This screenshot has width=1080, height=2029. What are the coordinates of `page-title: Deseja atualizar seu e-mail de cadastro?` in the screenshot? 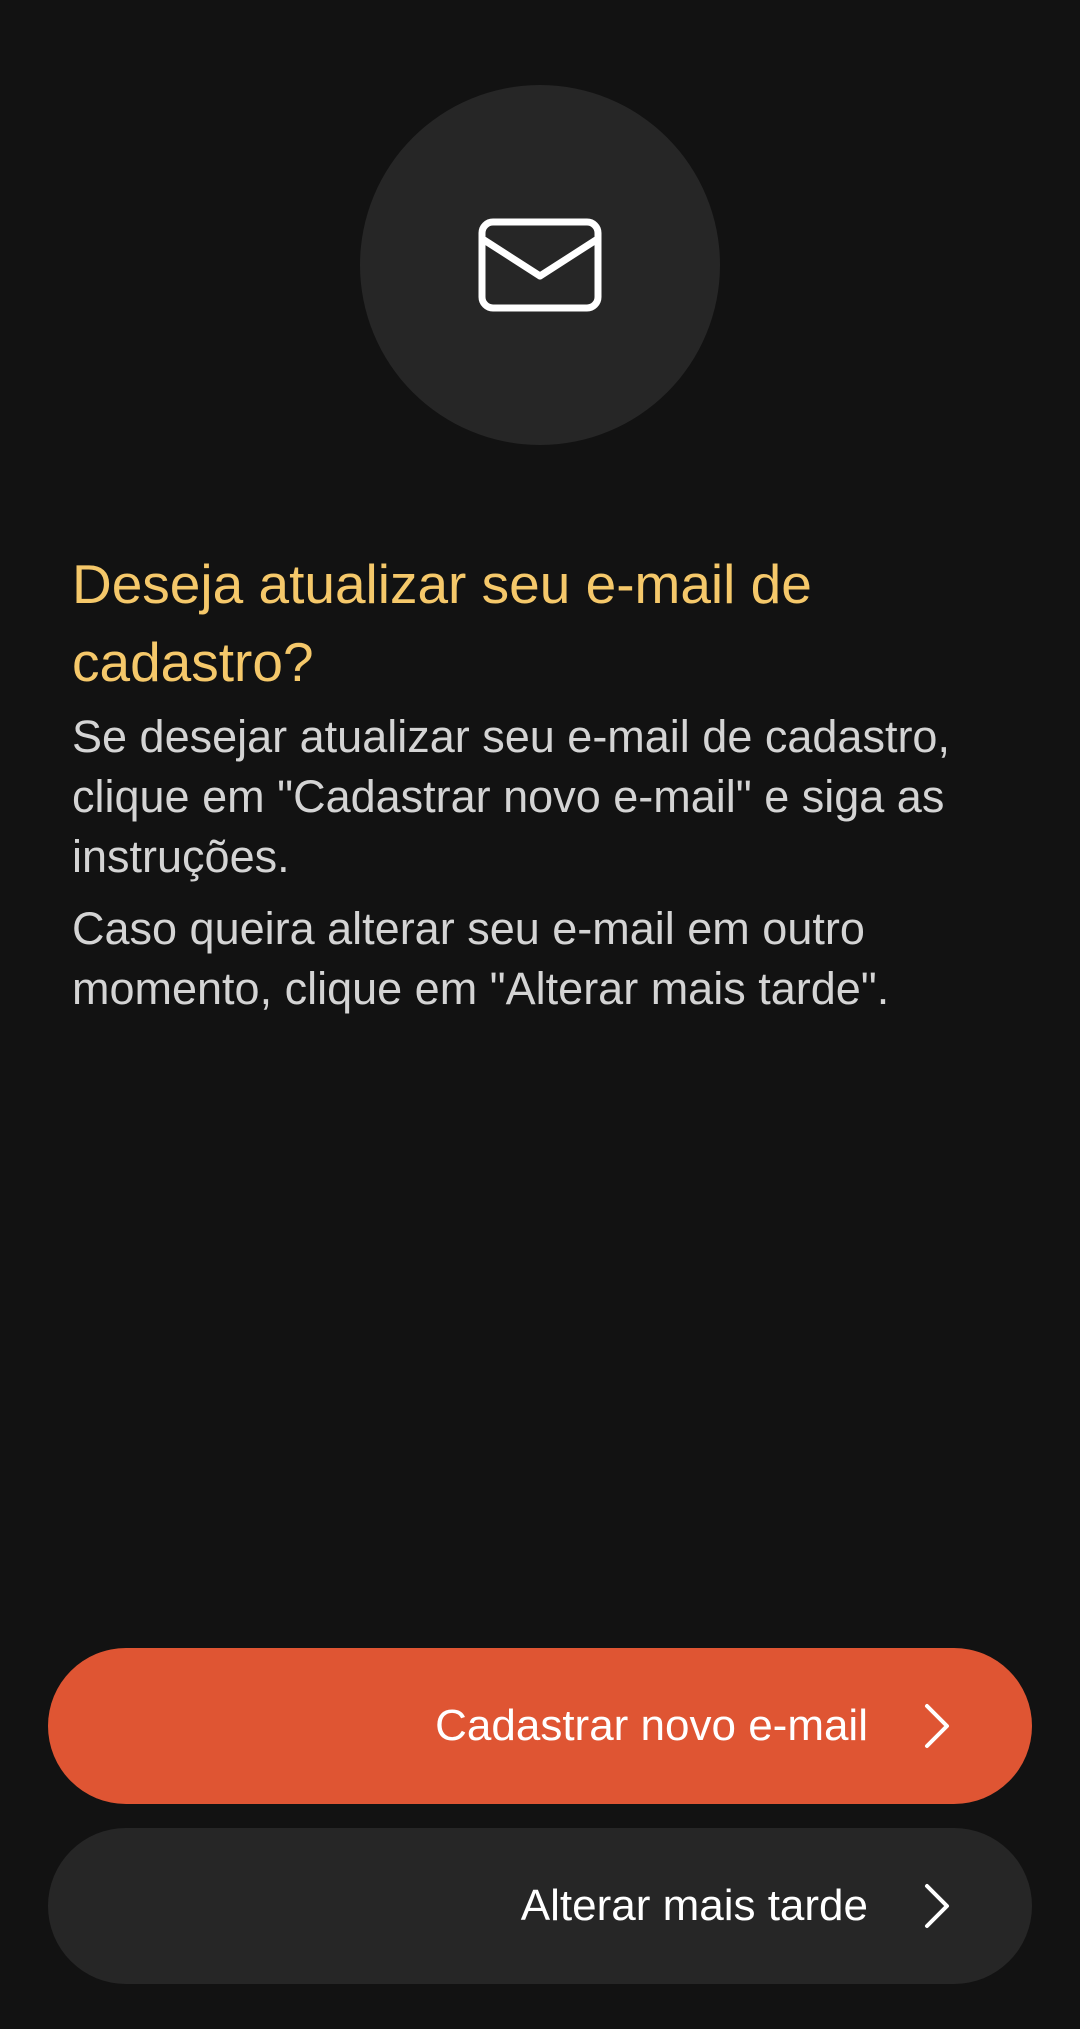 It's located at (442, 623).